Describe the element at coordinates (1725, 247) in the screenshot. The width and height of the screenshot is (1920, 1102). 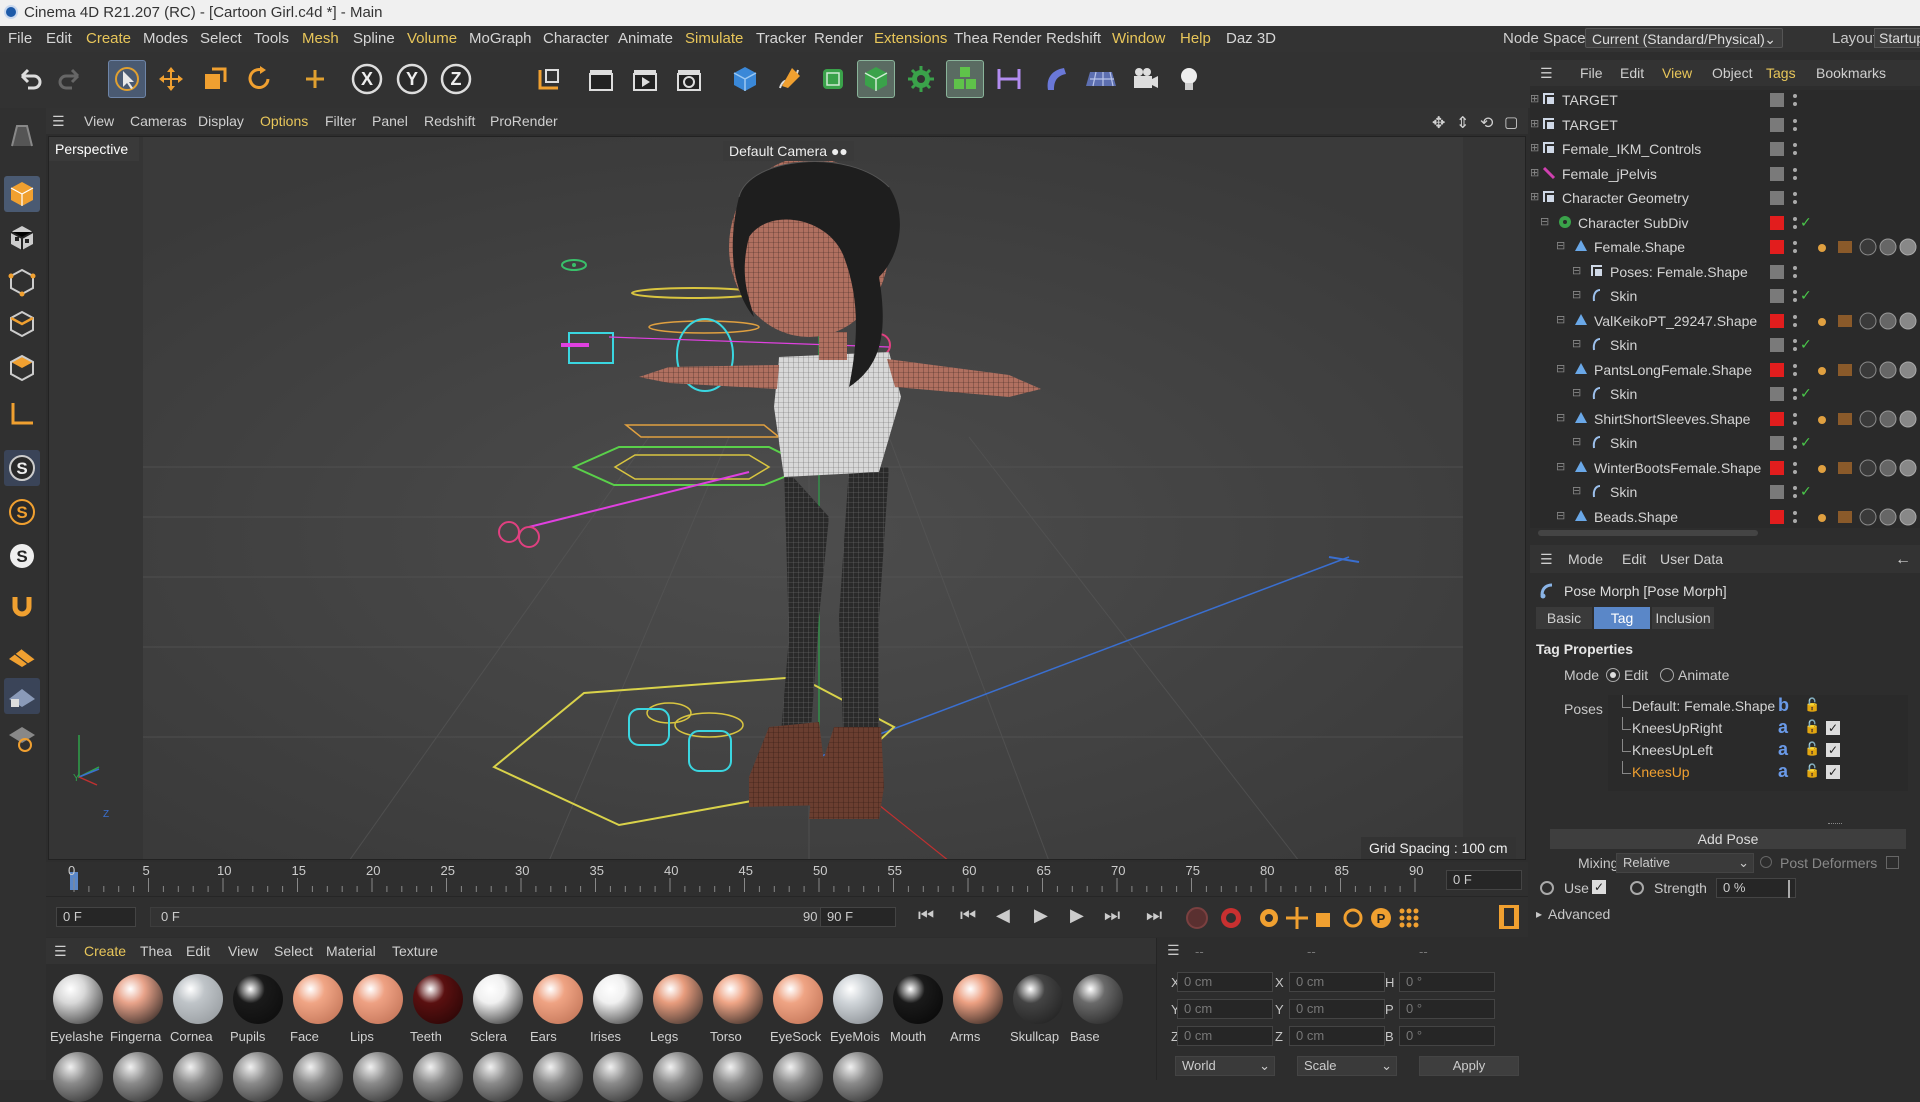
I see `object-row: ⊟ Female.Shape` at that location.